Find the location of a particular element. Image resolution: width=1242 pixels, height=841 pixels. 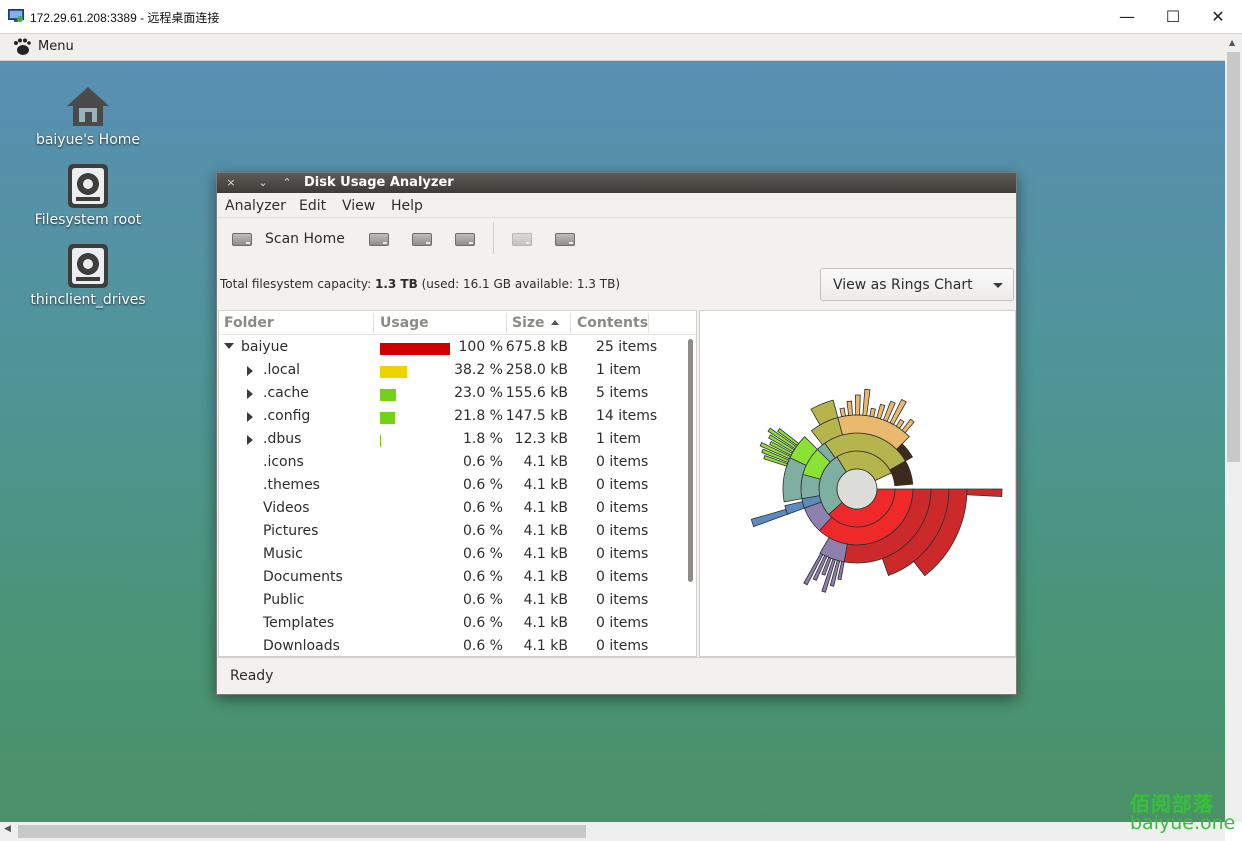

window-minimize-button: ⌄ is located at coordinates (263, 183).